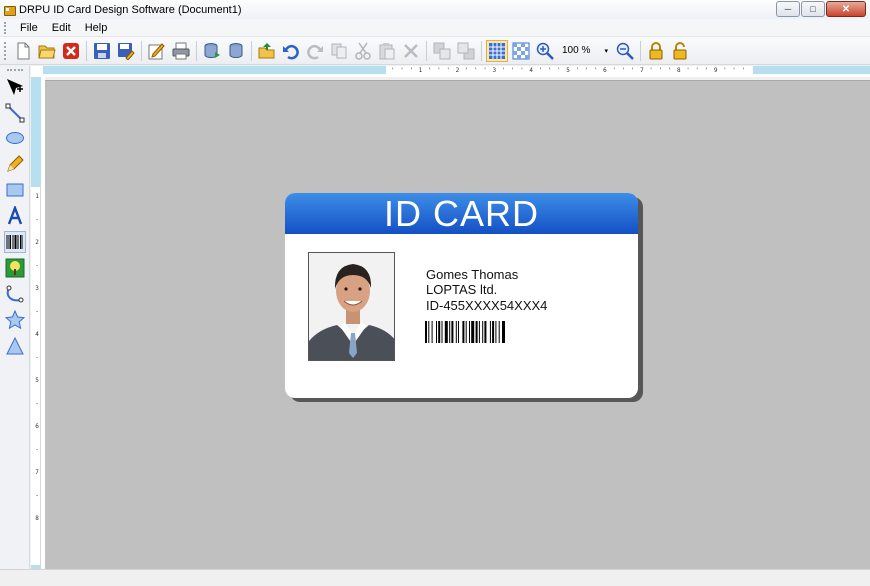 This screenshot has width=870, height=586. I want to click on edit-button, so click(157, 51).